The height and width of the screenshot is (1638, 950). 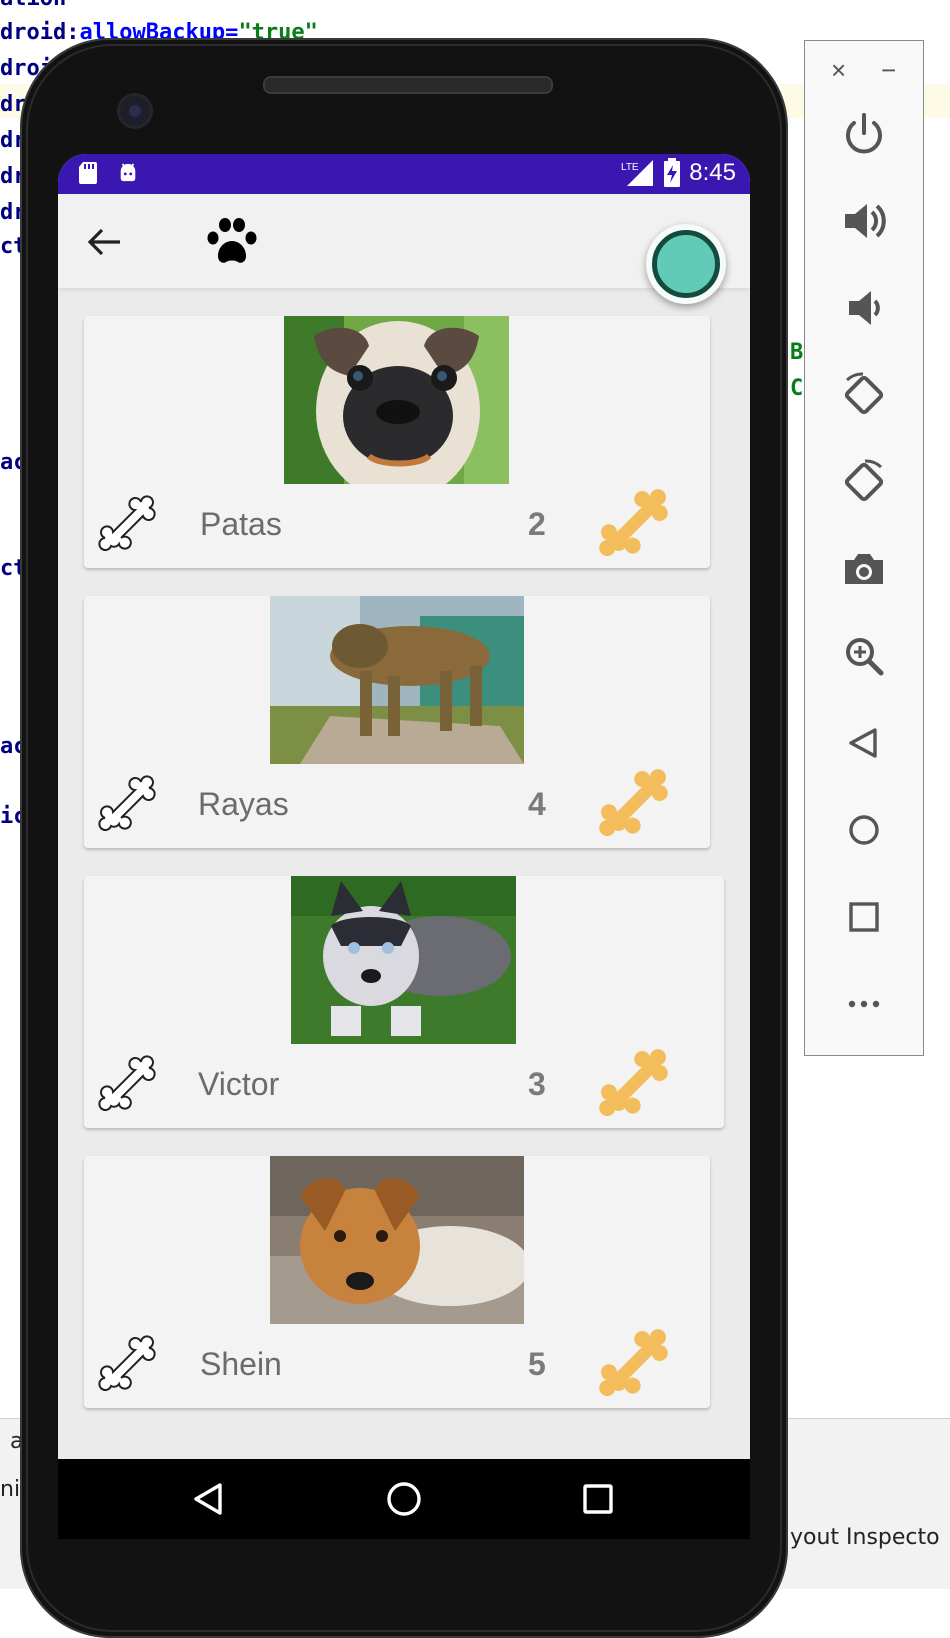 What do you see at coordinates (864, 569) in the screenshot?
I see `camera-icon` at bounding box center [864, 569].